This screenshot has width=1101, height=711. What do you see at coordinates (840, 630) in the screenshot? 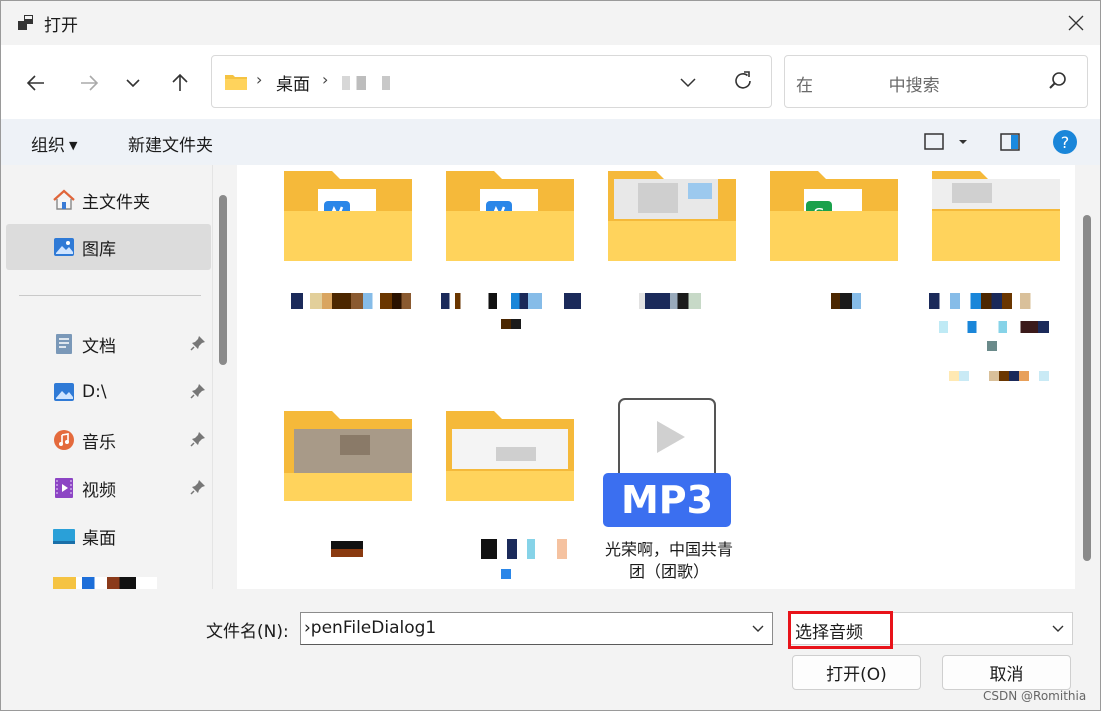
I see `highlight-annotation` at bounding box center [840, 630].